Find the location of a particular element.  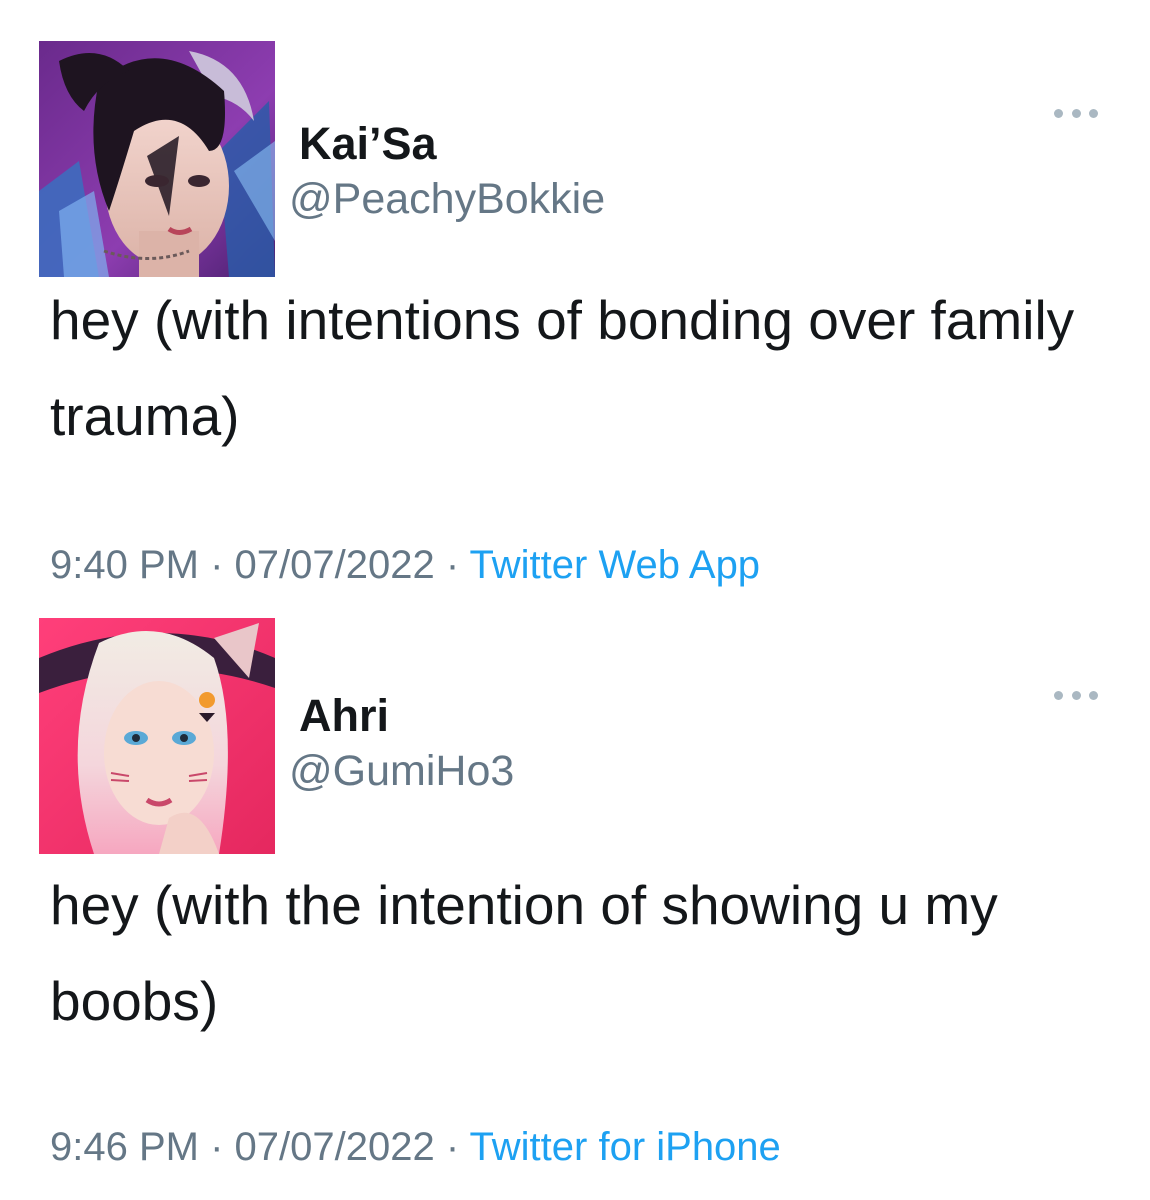

kaisa-avatar-icon is located at coordinates (157, 159).